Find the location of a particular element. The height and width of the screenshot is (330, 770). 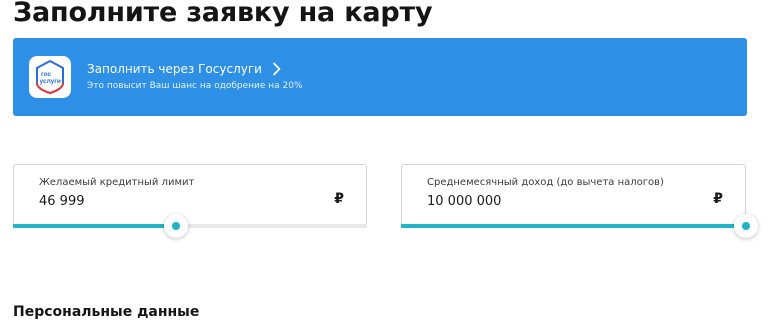

credit-limit-slider-fill is located at coordinates (94, 226).